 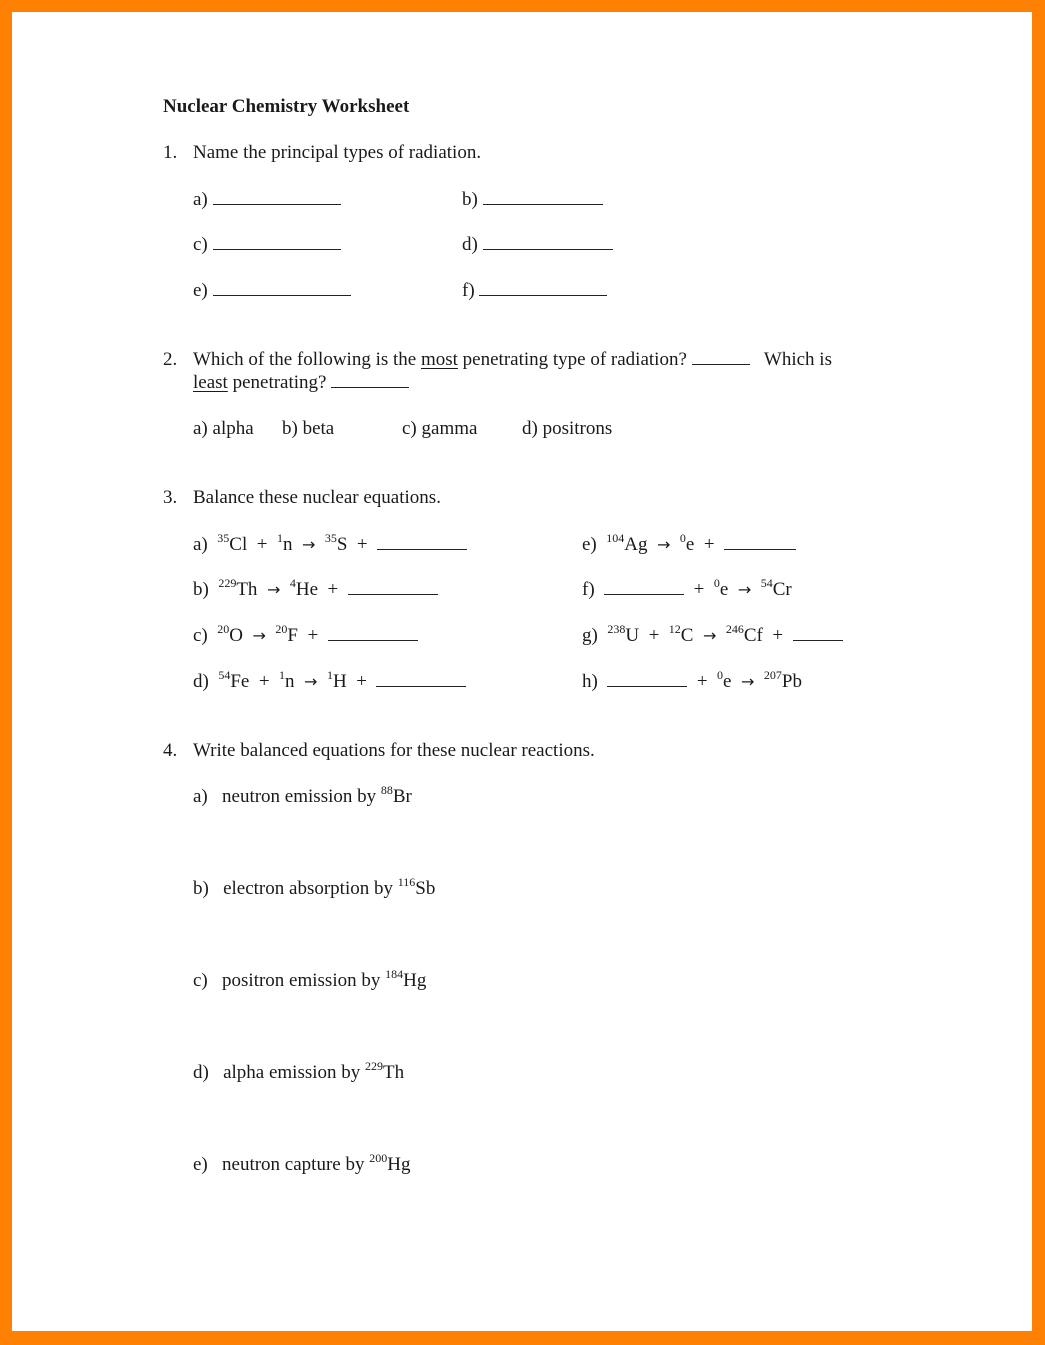 What do you see at coordinates (632, 635) in the screenshot?
I see `element-symbol: U` at bounding box center [632, 635].